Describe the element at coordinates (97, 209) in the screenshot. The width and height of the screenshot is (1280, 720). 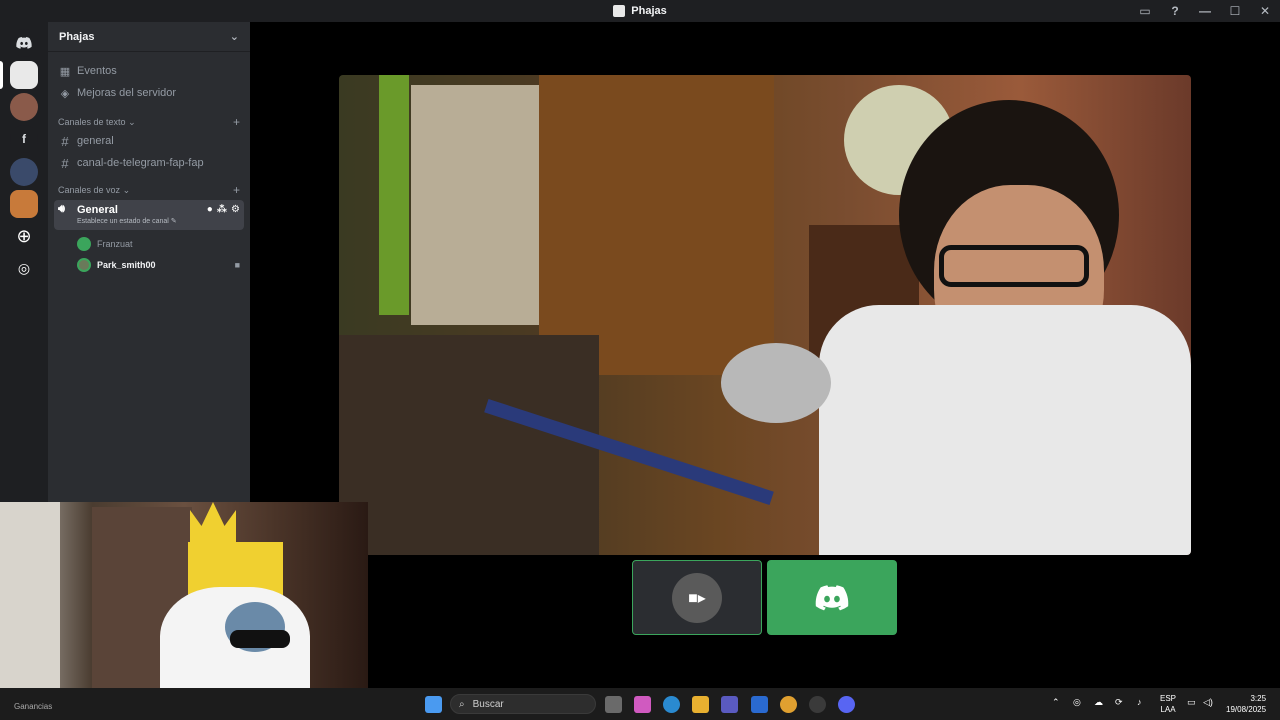
I see `voice-channel-name: General` at that location.